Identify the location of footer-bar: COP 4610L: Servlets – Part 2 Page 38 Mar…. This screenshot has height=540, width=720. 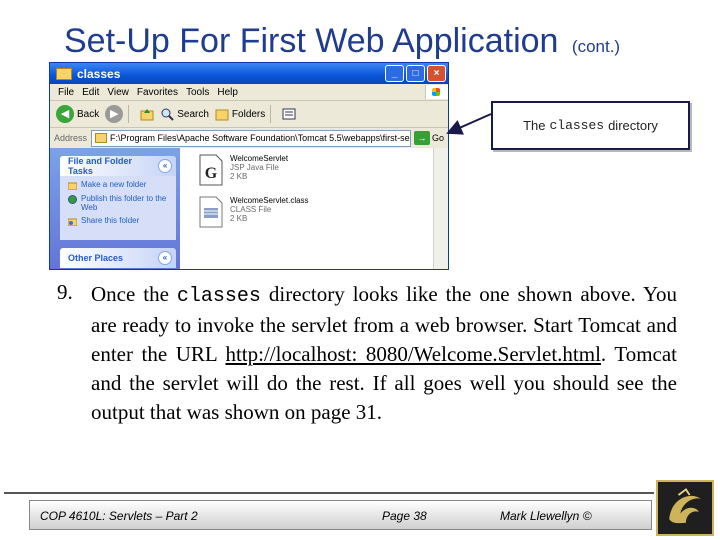
(340, 515).